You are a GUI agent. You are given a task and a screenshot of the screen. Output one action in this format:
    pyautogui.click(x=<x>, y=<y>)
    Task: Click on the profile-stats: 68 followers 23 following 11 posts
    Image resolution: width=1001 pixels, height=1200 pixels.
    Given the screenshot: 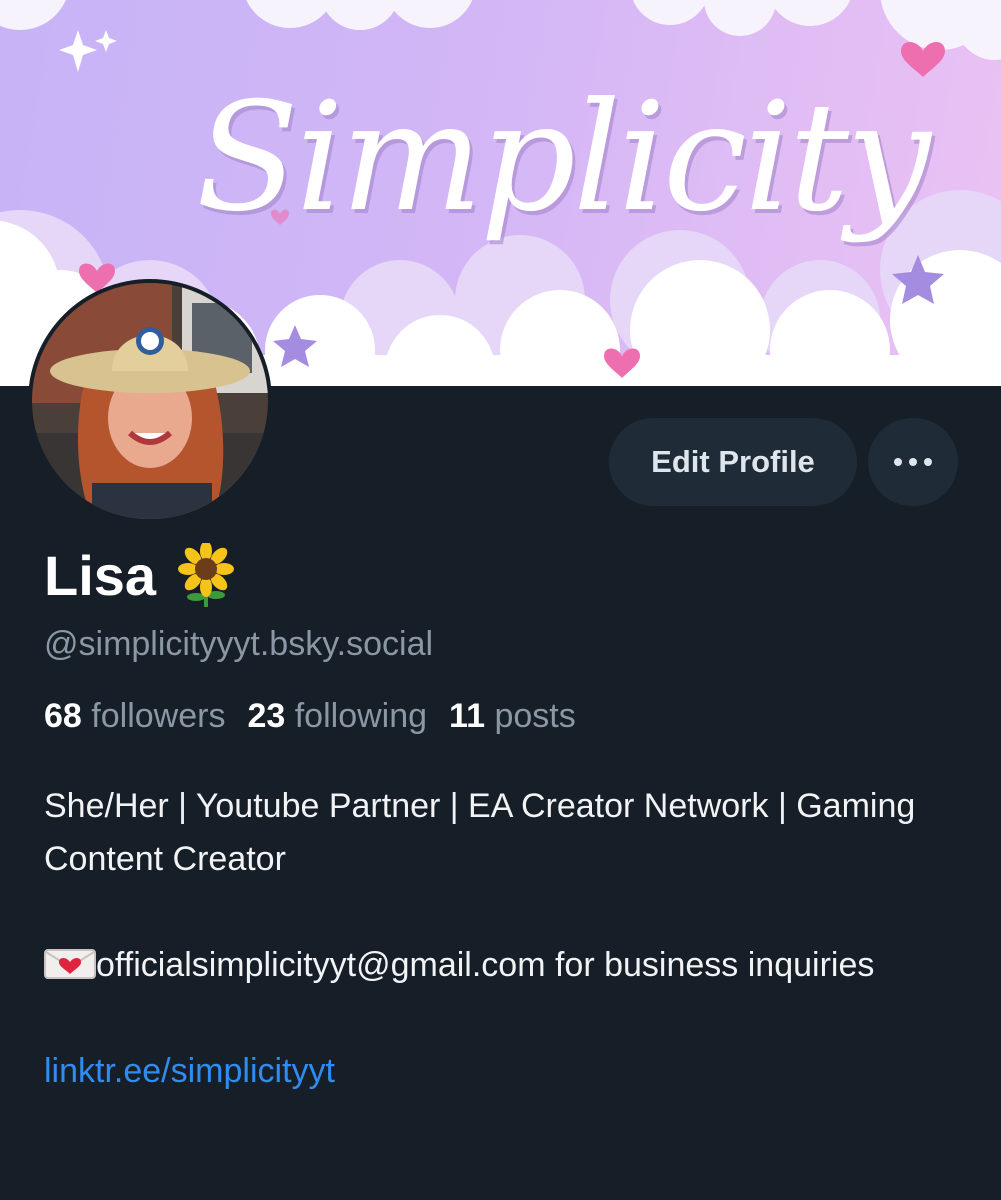 What is the action you would take?
    pyautogui.click(x=310, y=716)
    